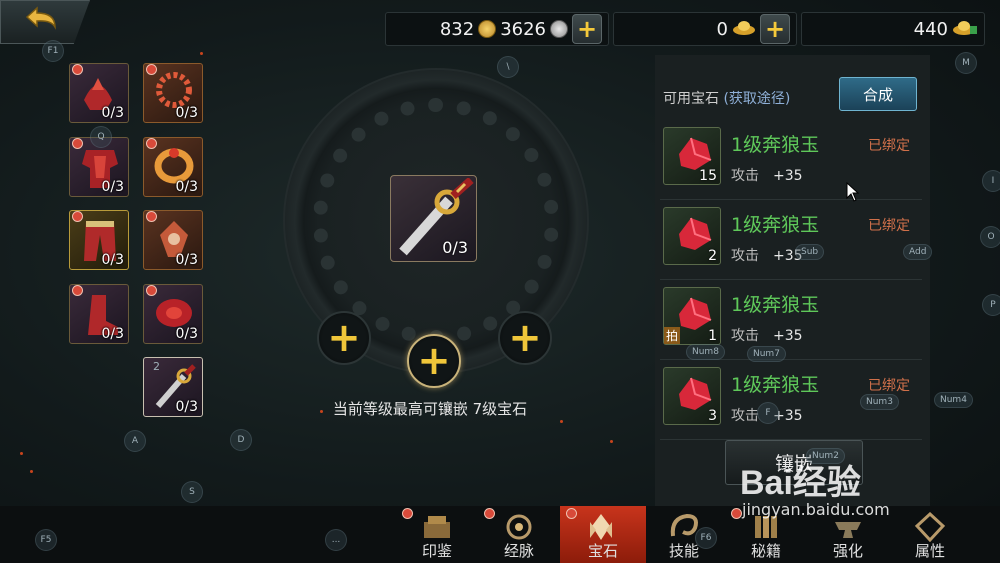 The image size is (1000, 563). What do you see at coordinates (756, 99) in the screenshot?
I see `get-source-link: (获取途径)` at bounding box center [756, 99].